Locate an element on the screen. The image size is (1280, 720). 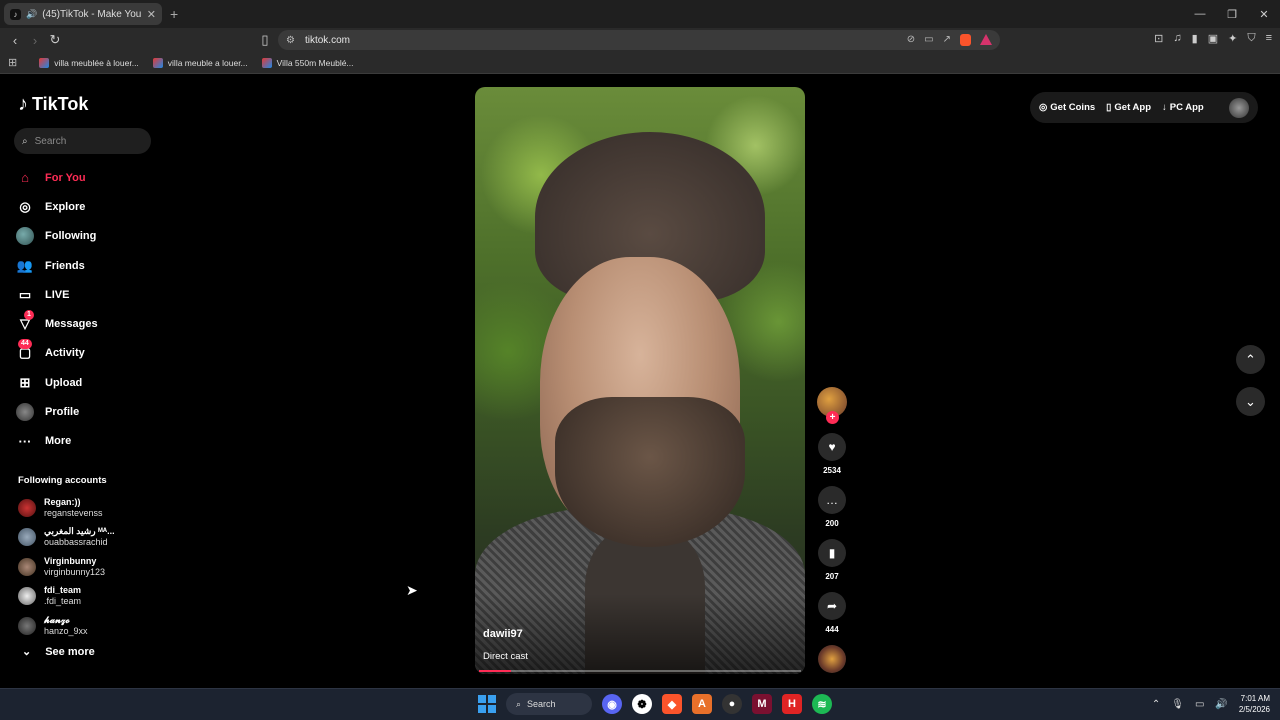
window-controls: — ❐ ✕ is located at coordinates (1232, 14).